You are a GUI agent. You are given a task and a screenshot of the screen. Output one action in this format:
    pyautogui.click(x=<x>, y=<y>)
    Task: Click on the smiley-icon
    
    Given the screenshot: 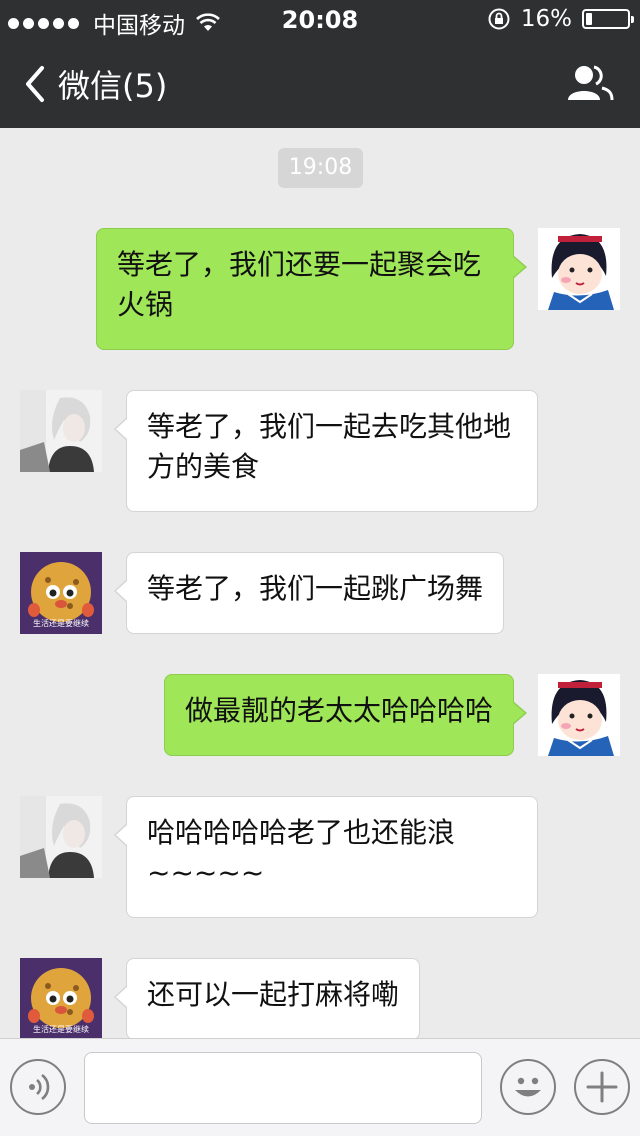 What is the action you would take?
    pyautogui.click(x=528, y=1087)
    